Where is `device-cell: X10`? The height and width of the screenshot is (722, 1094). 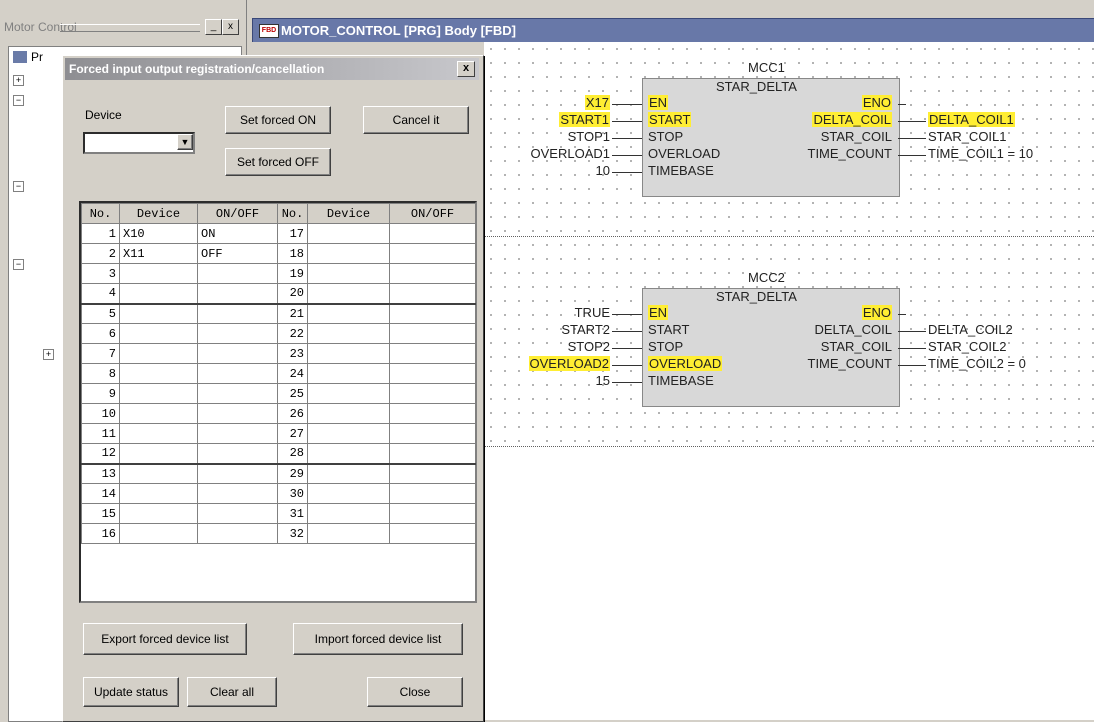
device-cell: X10 is located at coordinates (158, 233).